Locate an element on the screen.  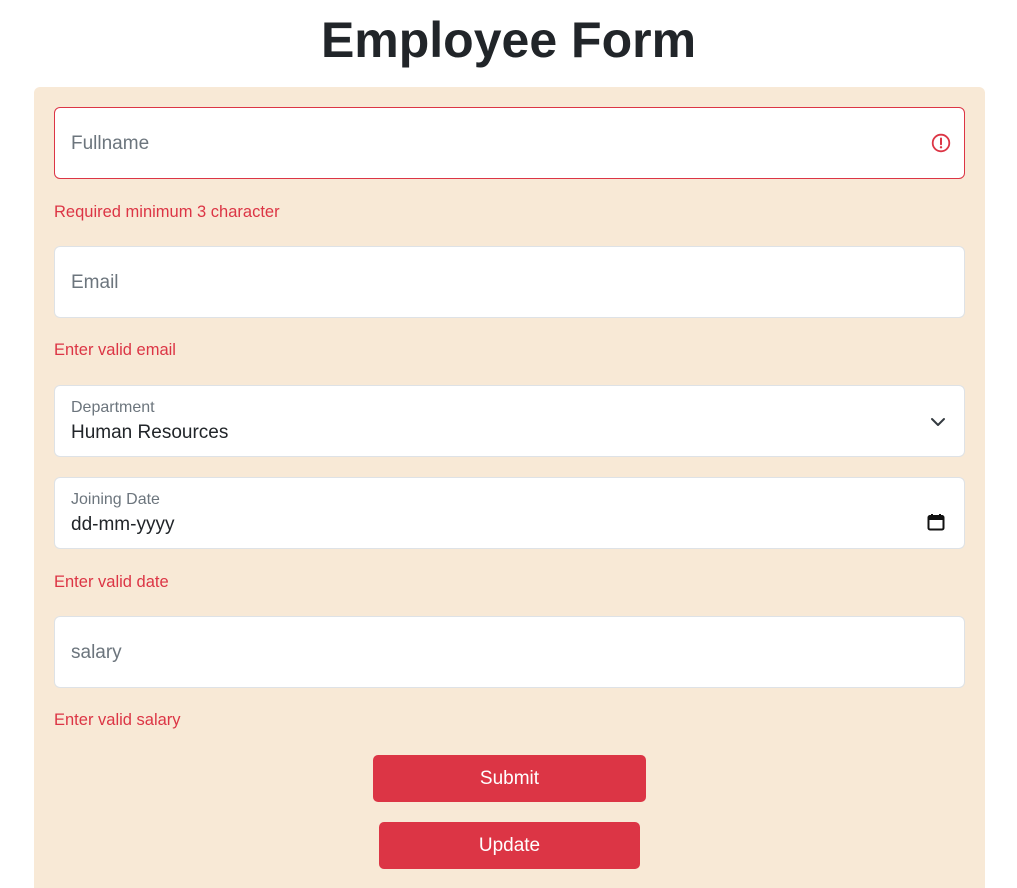
fullname-error: Required minimum 3 character is located at coordinates (167, 212).